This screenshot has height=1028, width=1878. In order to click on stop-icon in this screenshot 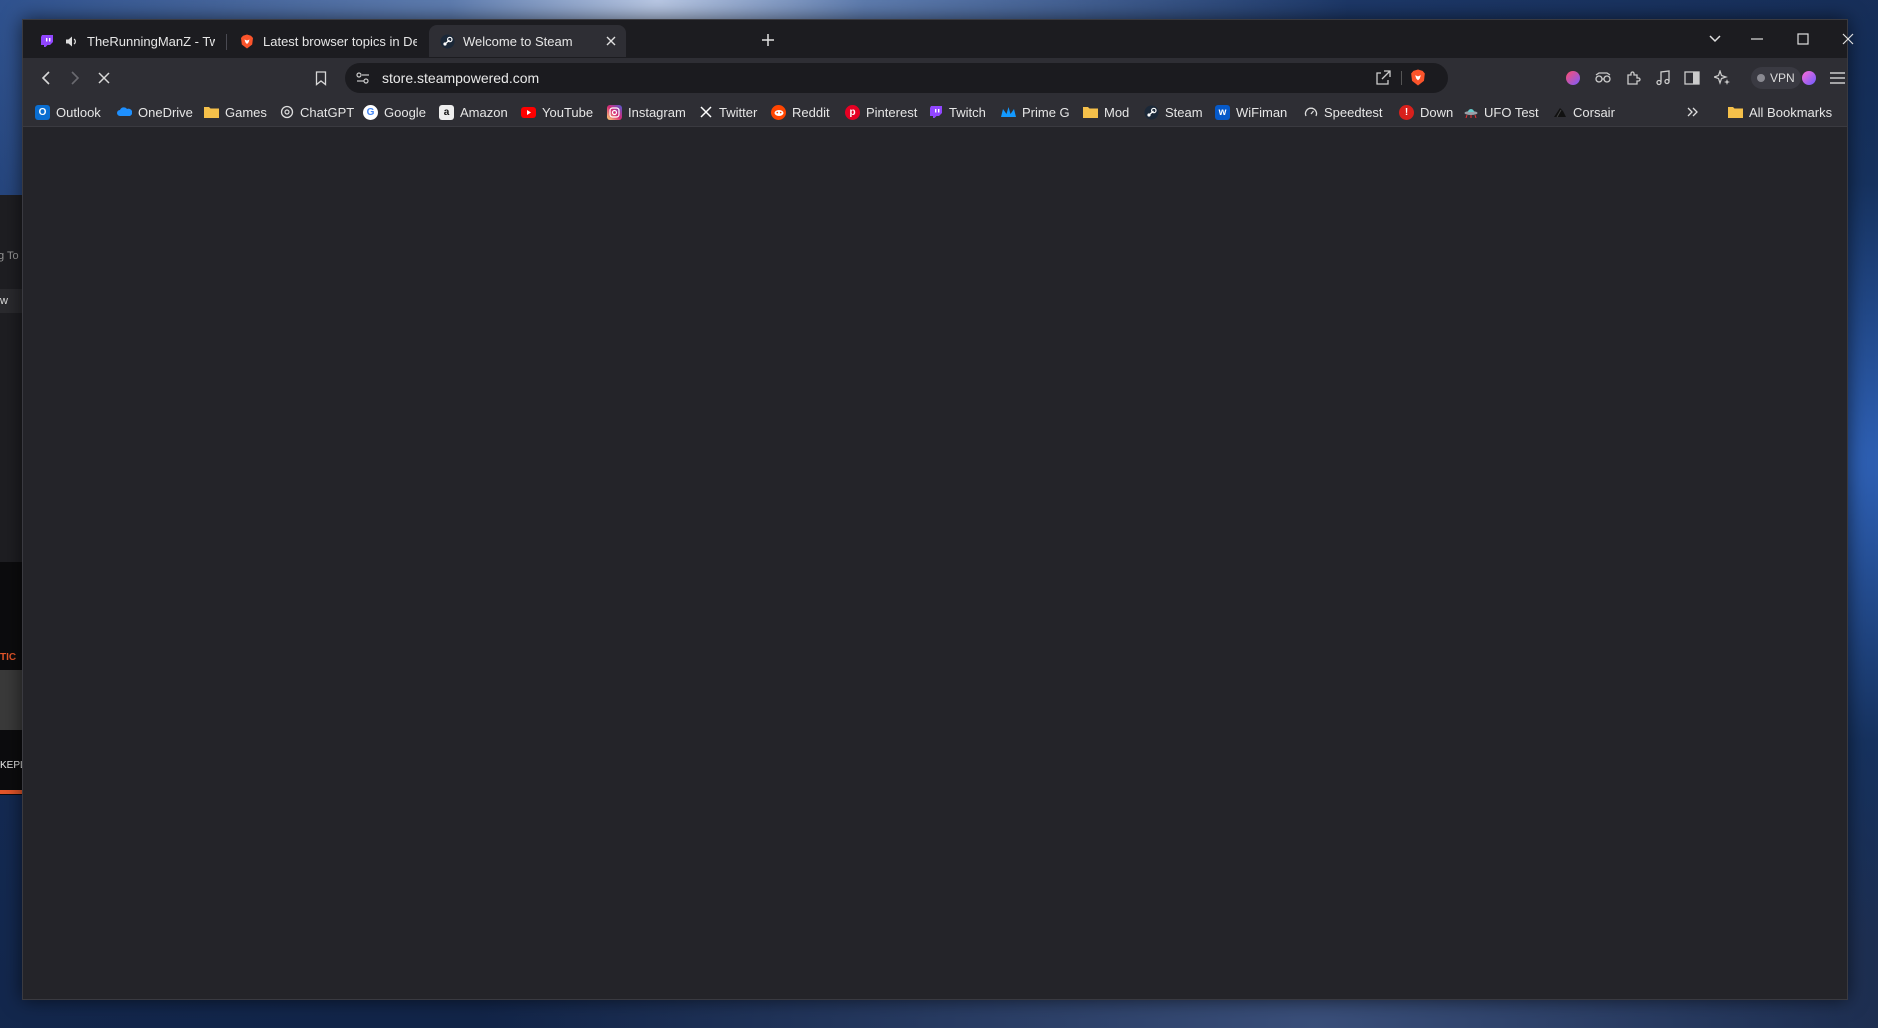, I will do `click(104, 78)`.